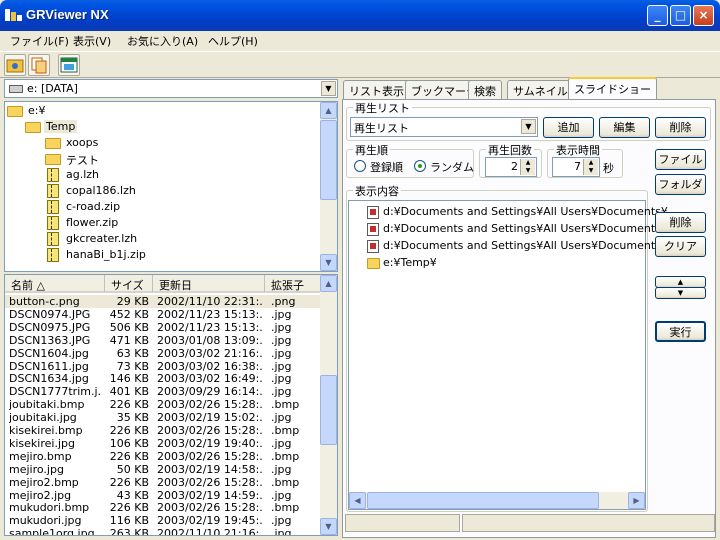  I want to click on order-registration-radio, so click(360, 166).